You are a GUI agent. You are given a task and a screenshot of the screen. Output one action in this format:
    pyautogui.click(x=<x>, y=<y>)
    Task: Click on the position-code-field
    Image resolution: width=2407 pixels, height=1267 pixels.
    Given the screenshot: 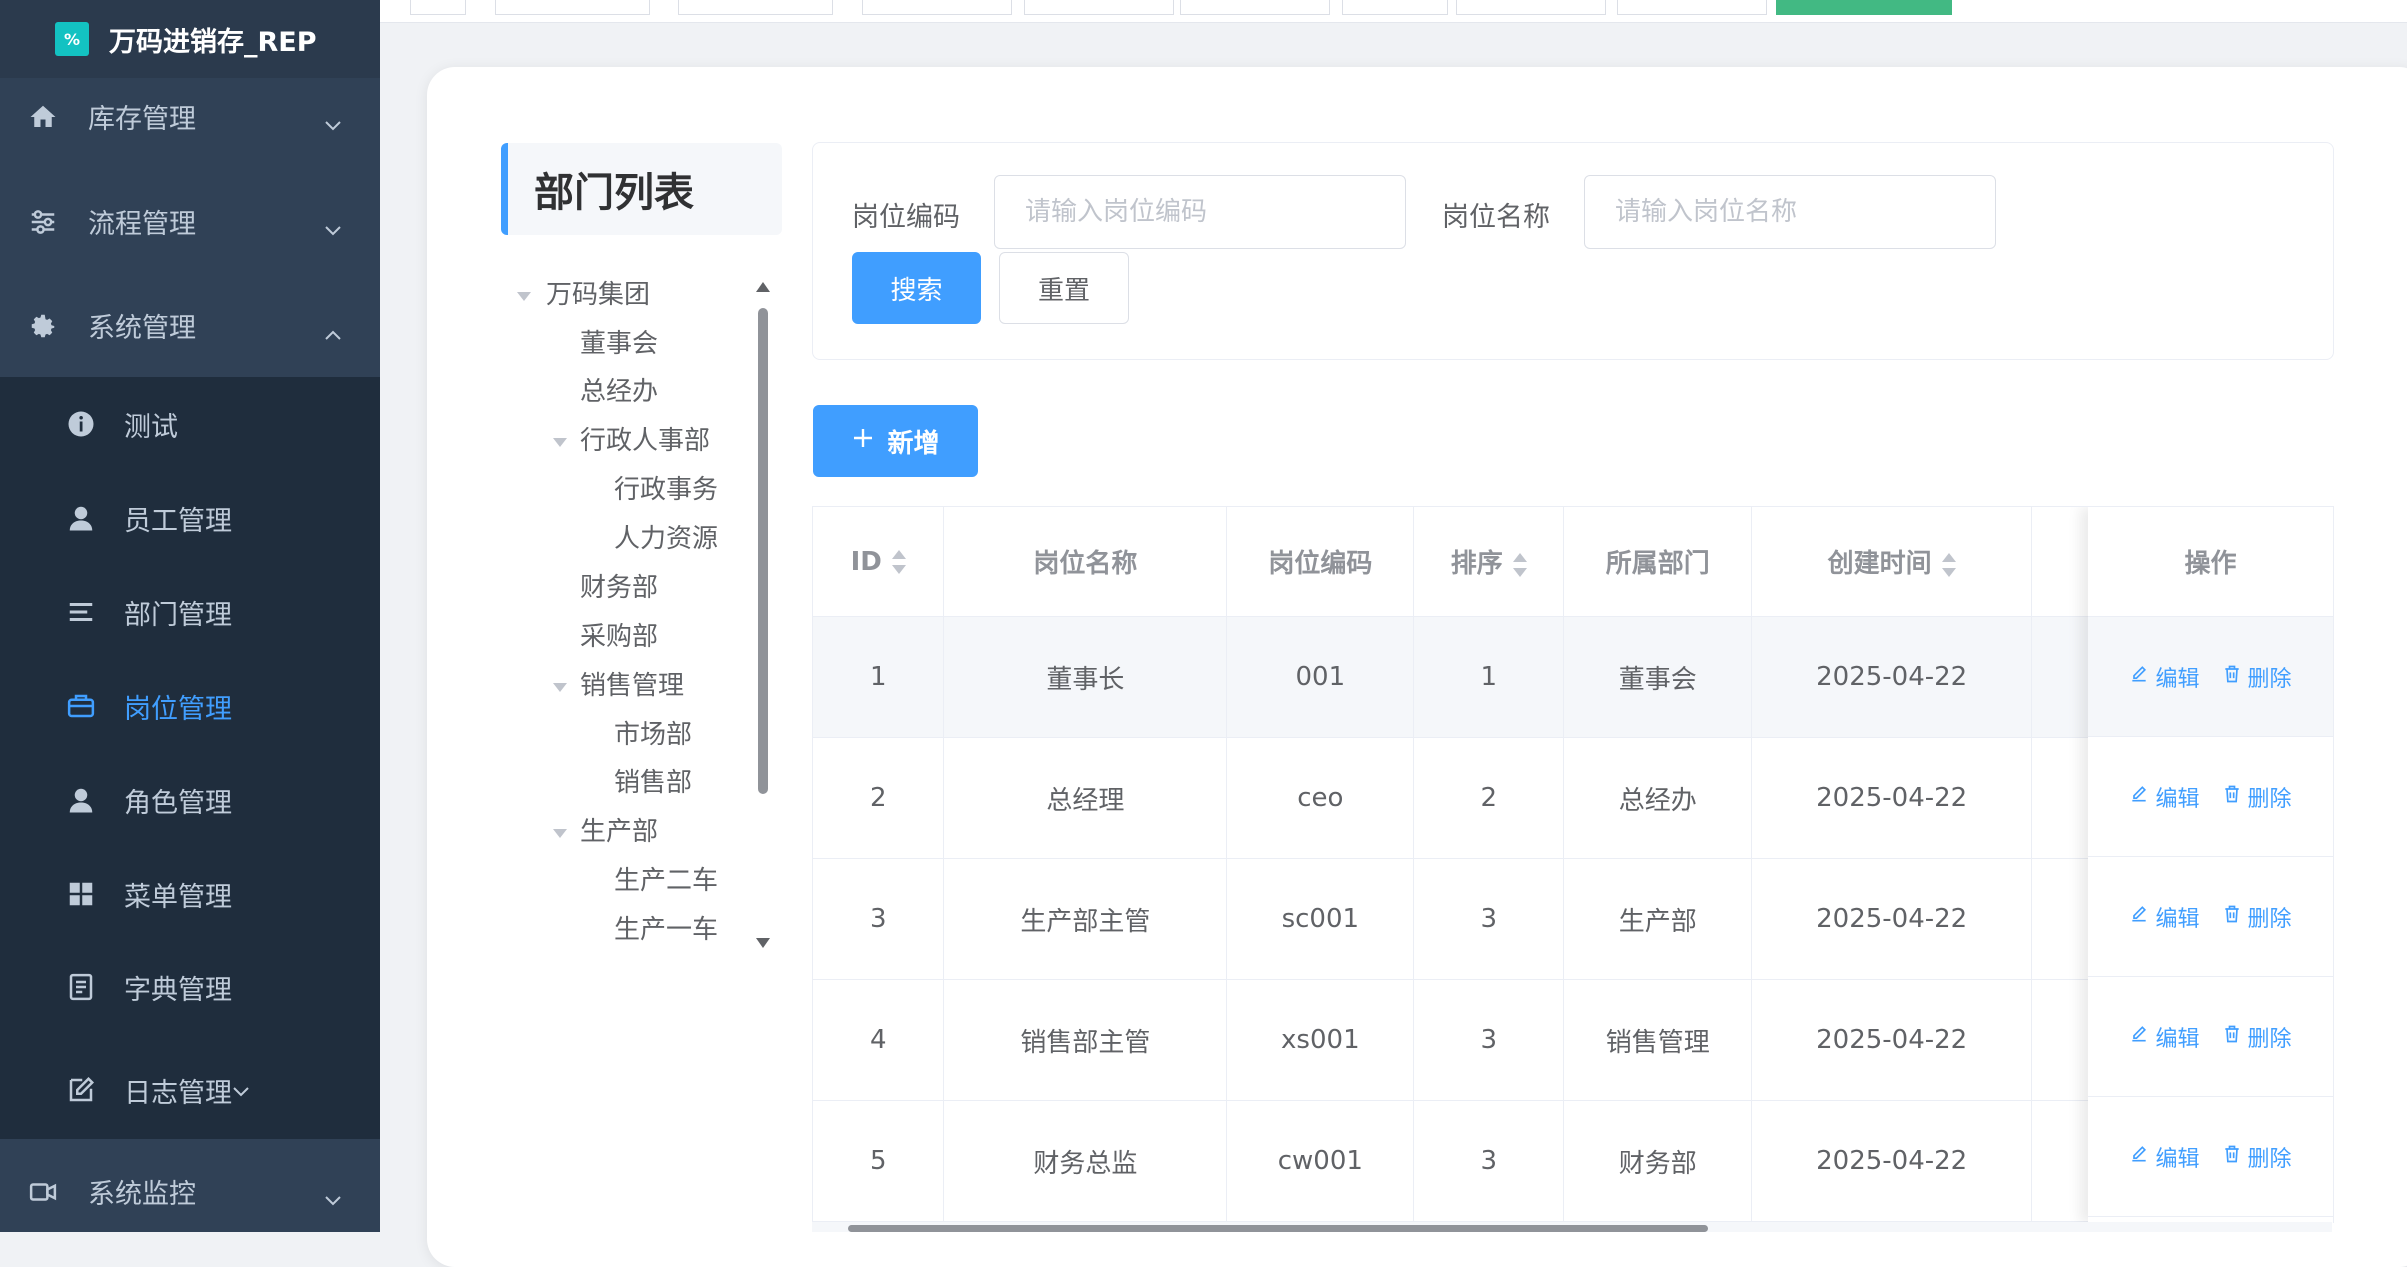 What is the action you would take?
    pyautogui.click(x=1200, y=212)
    